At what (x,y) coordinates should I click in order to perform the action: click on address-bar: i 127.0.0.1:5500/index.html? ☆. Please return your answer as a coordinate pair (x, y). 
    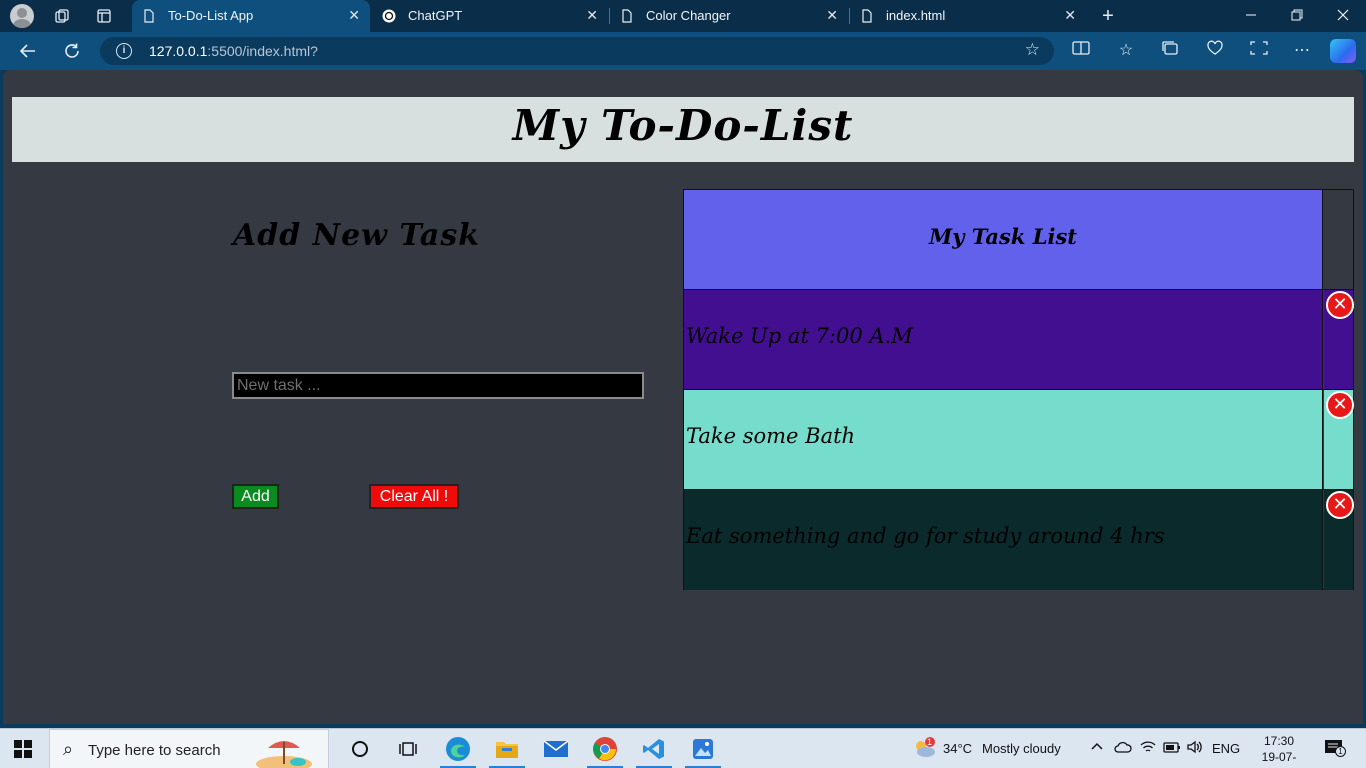
    Looking at the image, I should click on (577, 51).